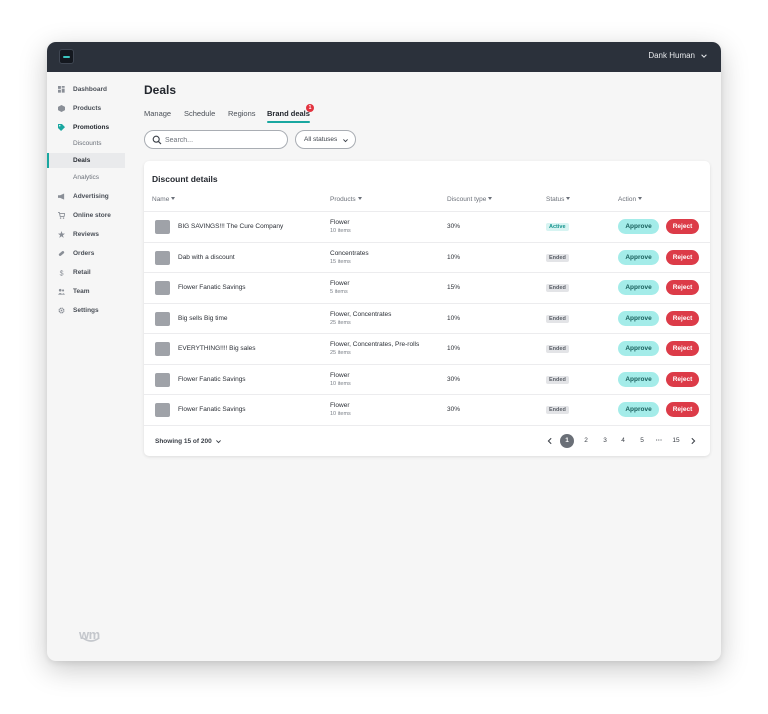 This screenshot has width=768, height=714. What do you see at coordinates (157, 113) in the screenshot?
I see `tab-manage: Manage` at bounding box center [157, 113].